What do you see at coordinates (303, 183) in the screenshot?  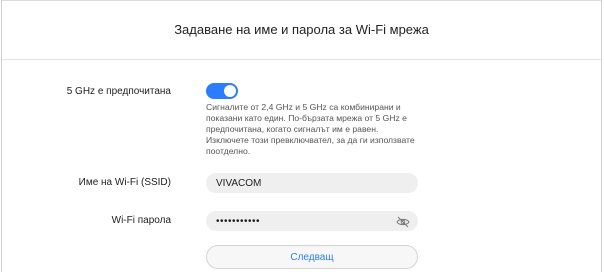 I see `ssid-input` at bounding box center [303, 183].